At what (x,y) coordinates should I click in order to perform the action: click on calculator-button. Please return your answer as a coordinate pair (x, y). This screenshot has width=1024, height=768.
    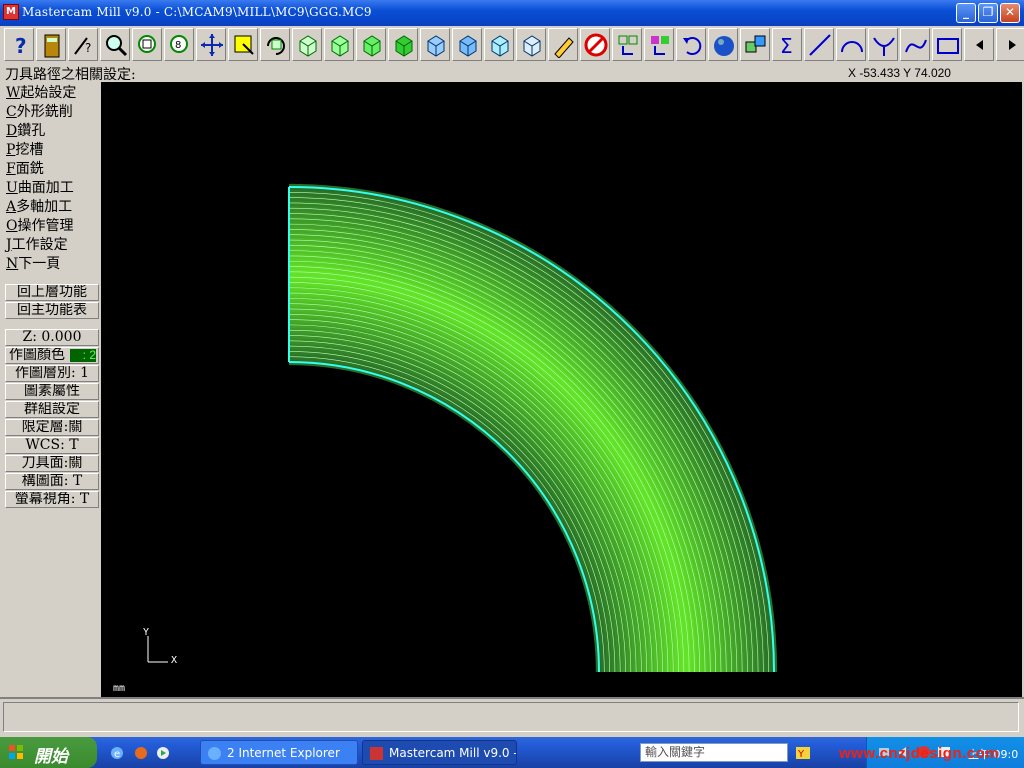
    Looking at the image, I should click on (51, 44).